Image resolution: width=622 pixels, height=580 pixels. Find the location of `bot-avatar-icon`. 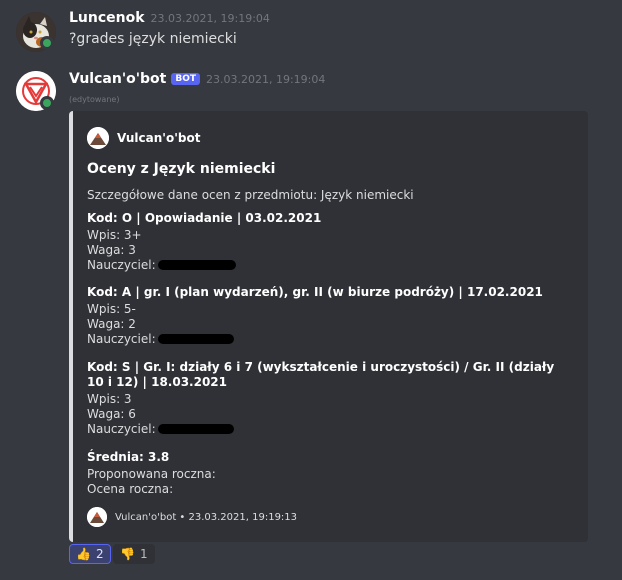

bot-avatar-icon is located at coordinates (98, 138).